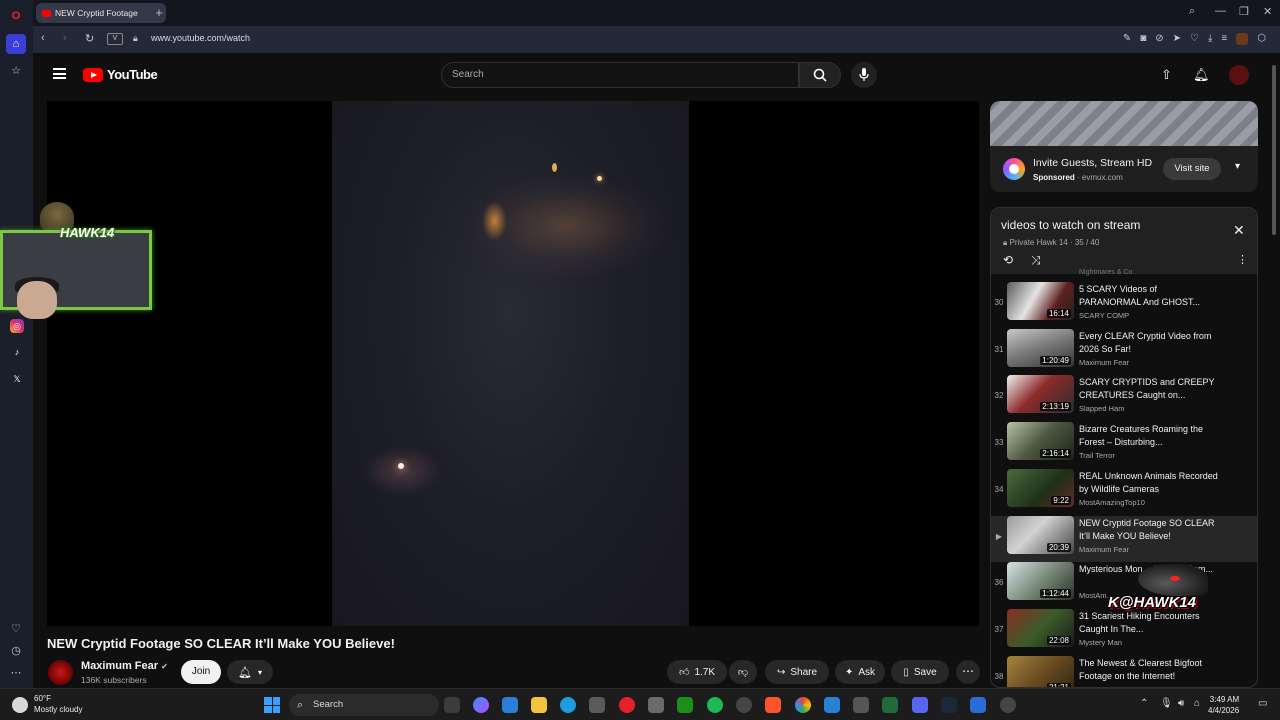 This screenshot has height=720, width=1280. I want to click on opera-logo-icon: O, so click(16, 16).